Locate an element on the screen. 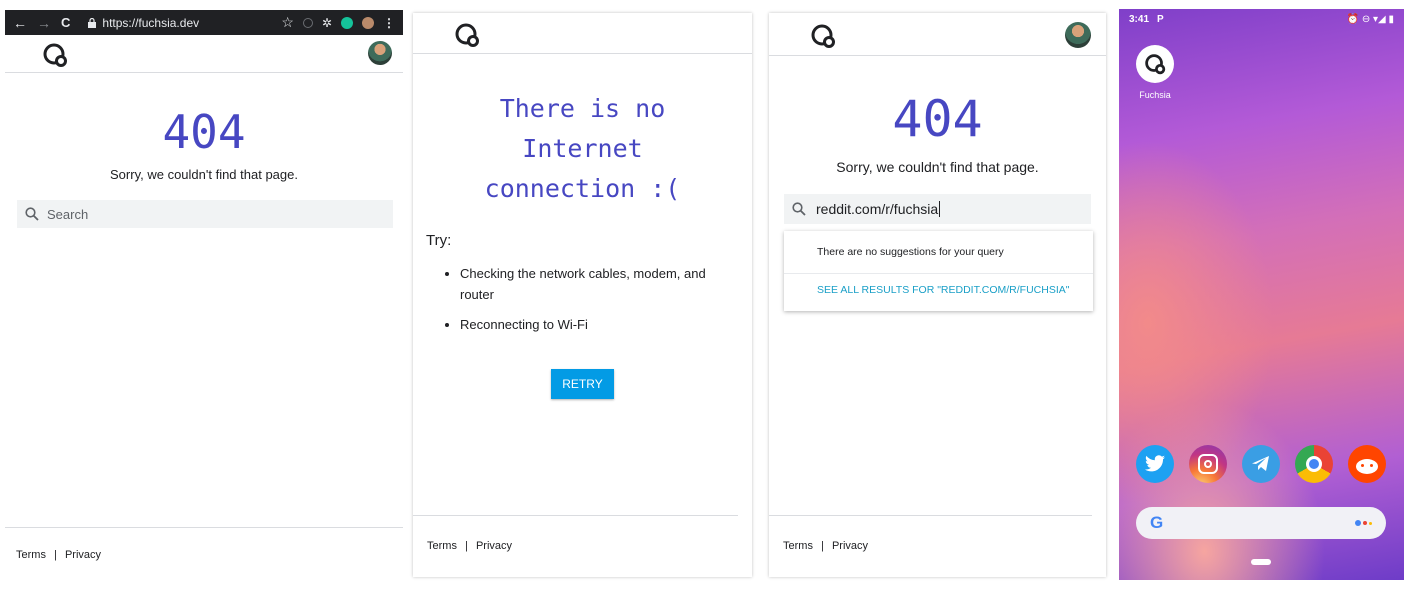  forward-icon: → is located at coordinates (44, 23).